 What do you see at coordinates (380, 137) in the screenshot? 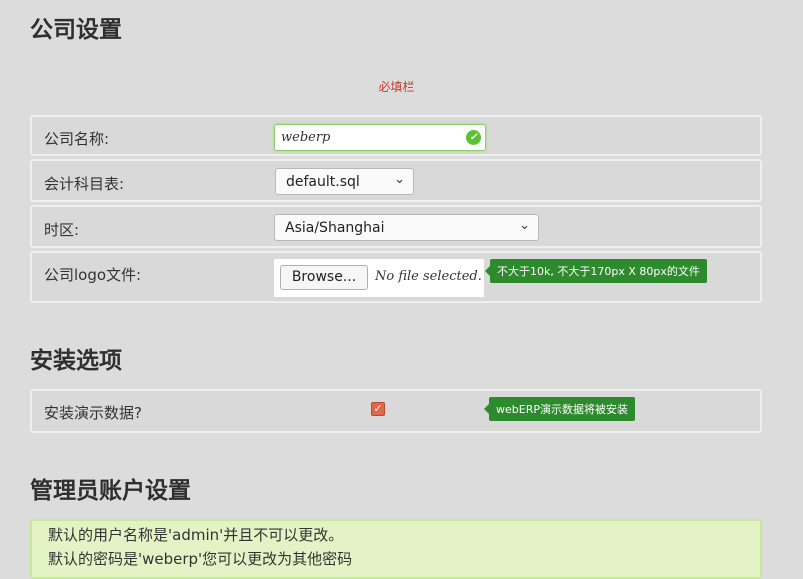
I see `company-name-input: weberp ✓` at bounding box center [380, 137].